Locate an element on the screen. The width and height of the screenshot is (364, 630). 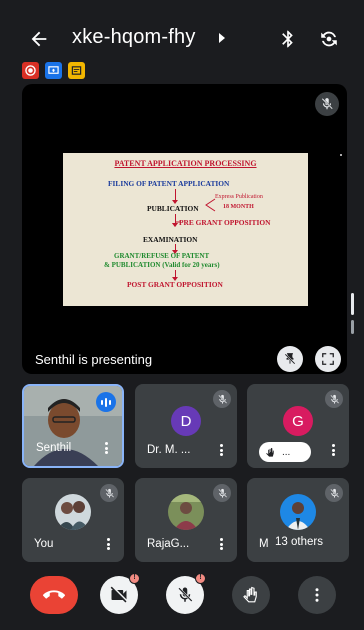
participant-tile-you: You is located at coordinates (73, 520).